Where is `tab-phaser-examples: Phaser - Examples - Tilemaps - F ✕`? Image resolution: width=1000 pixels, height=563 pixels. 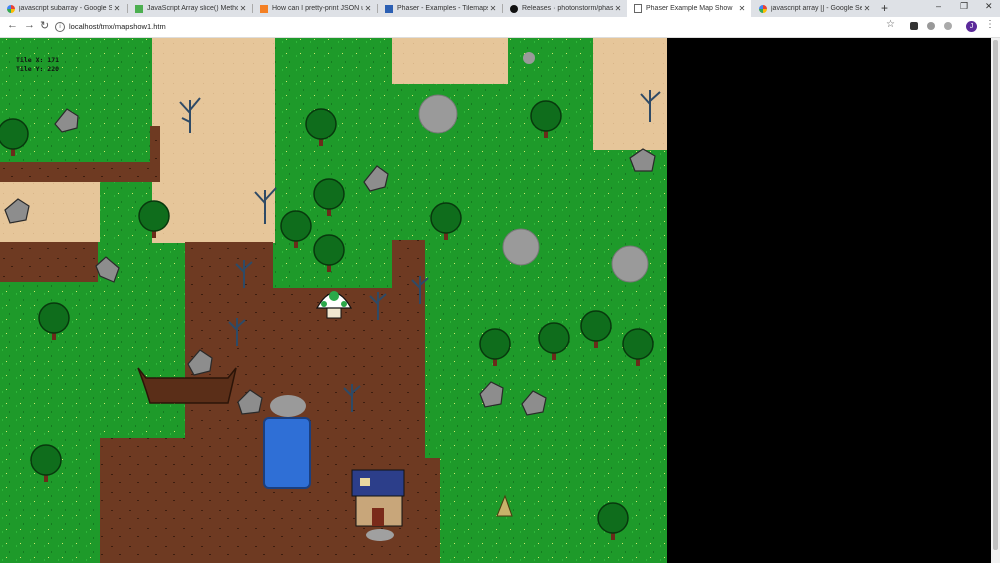 tab-phaser-examples: Phaser - Examples - Tilemaps - F ✕ is located at coordinates (440, 8).